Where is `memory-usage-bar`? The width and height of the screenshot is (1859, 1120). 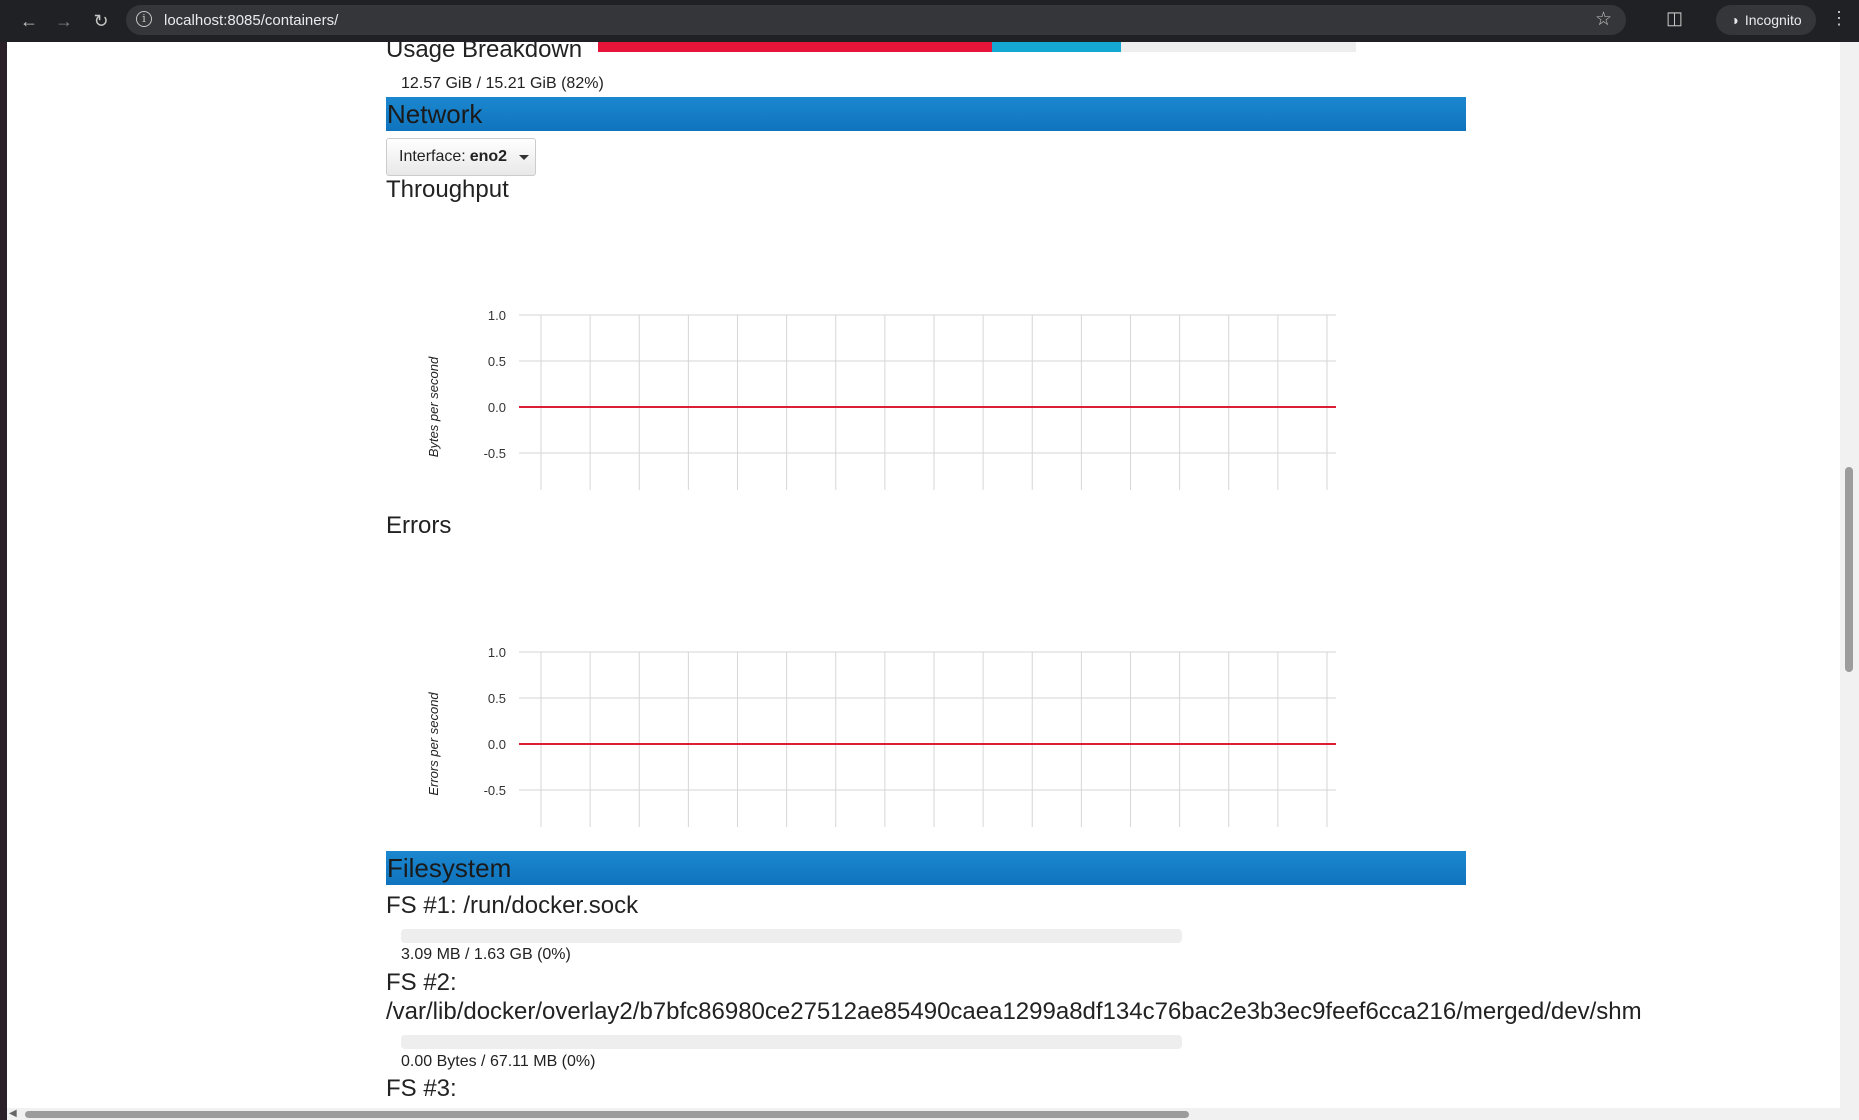
memory-usage-bar is located at coordinates (977, 47).